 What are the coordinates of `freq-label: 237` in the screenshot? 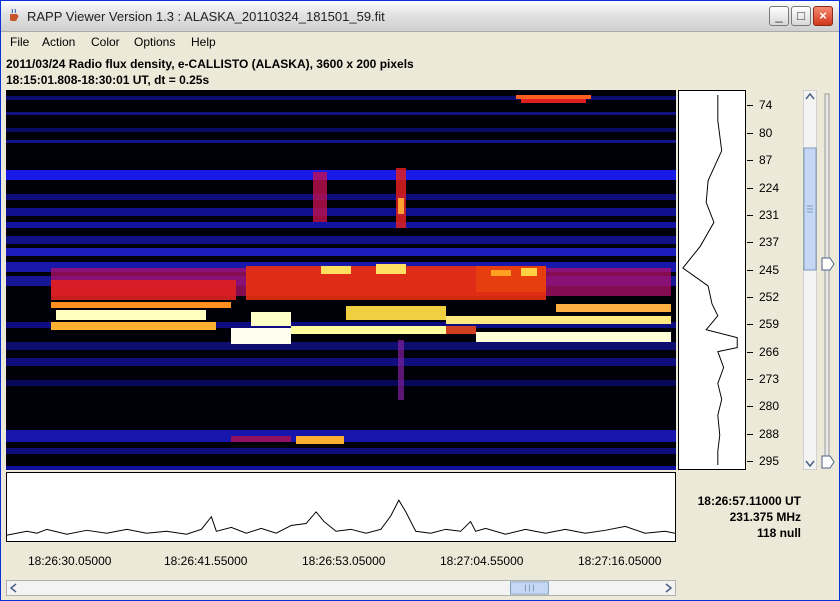 It's located at (769, 242).